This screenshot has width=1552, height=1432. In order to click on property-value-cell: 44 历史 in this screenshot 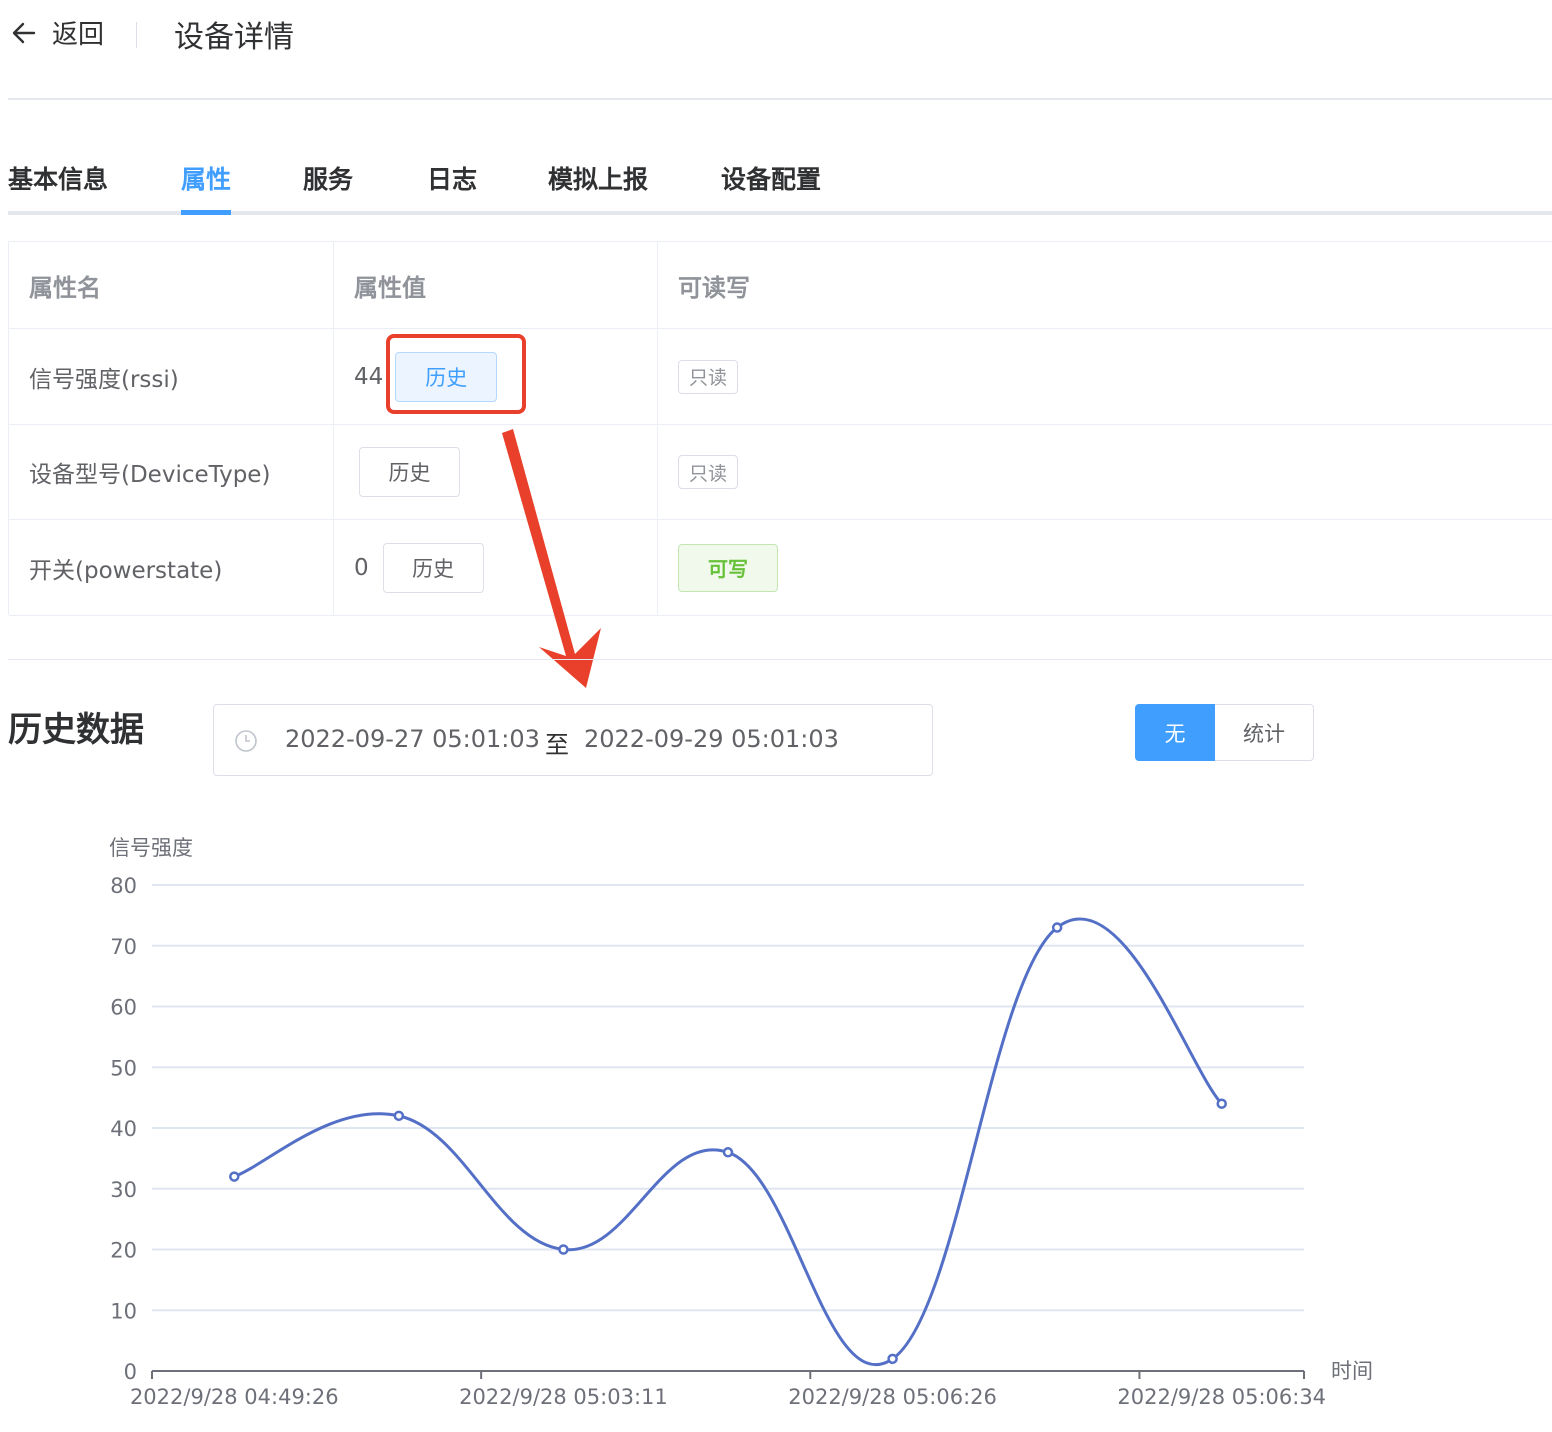, I will do `click(496, 376)`.